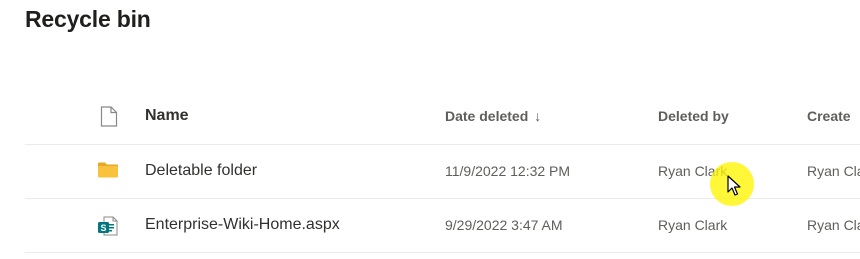 The width and height of the screenshot is (860, 259). I want to click on folder-icon, so click(108, 172).